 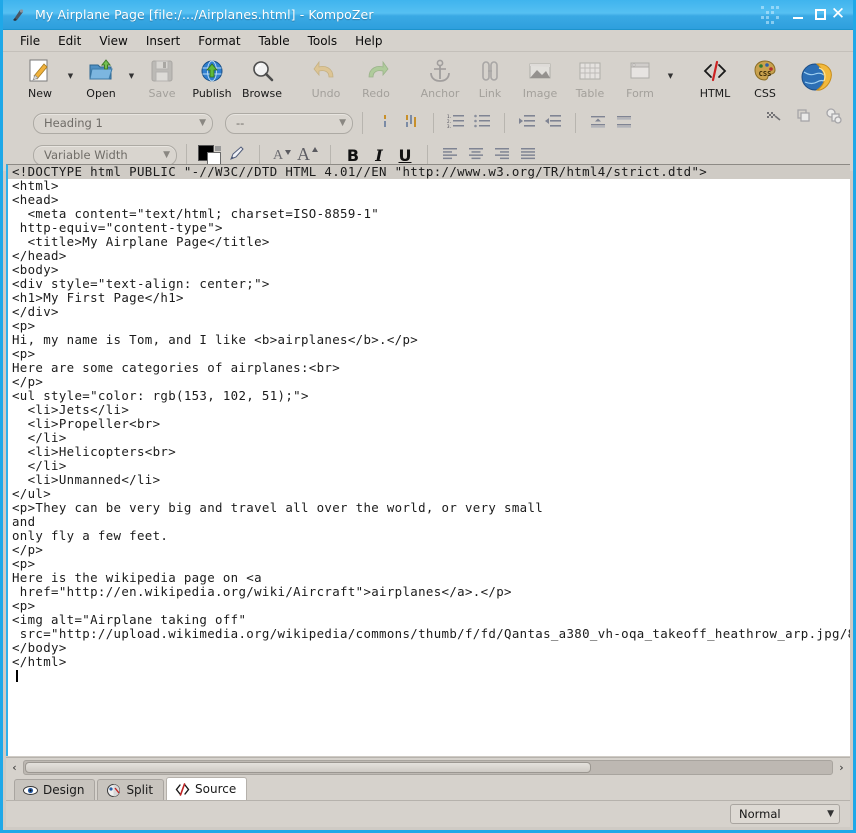 I want to click on editor-mode-select: Normal ▼, so click(x=785, y=814).